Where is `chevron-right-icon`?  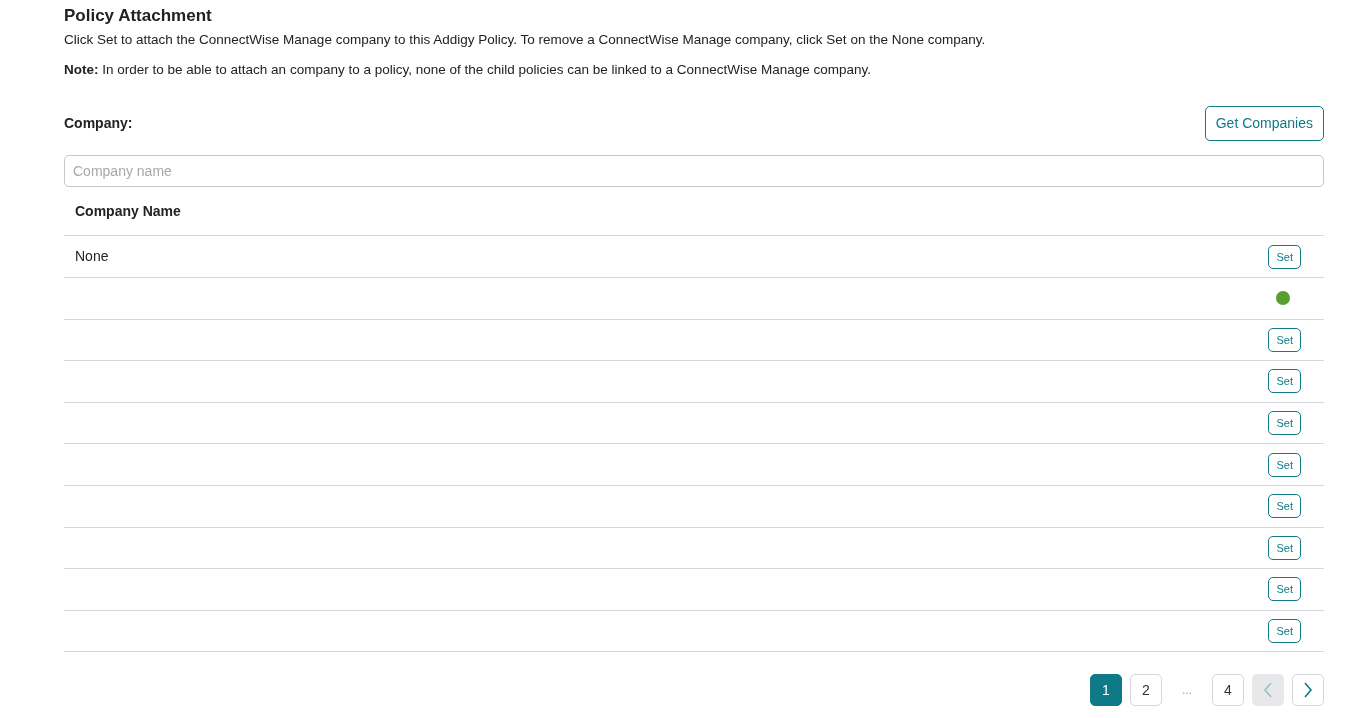 chevron-right-icon is located at coordinates (1308, 690).